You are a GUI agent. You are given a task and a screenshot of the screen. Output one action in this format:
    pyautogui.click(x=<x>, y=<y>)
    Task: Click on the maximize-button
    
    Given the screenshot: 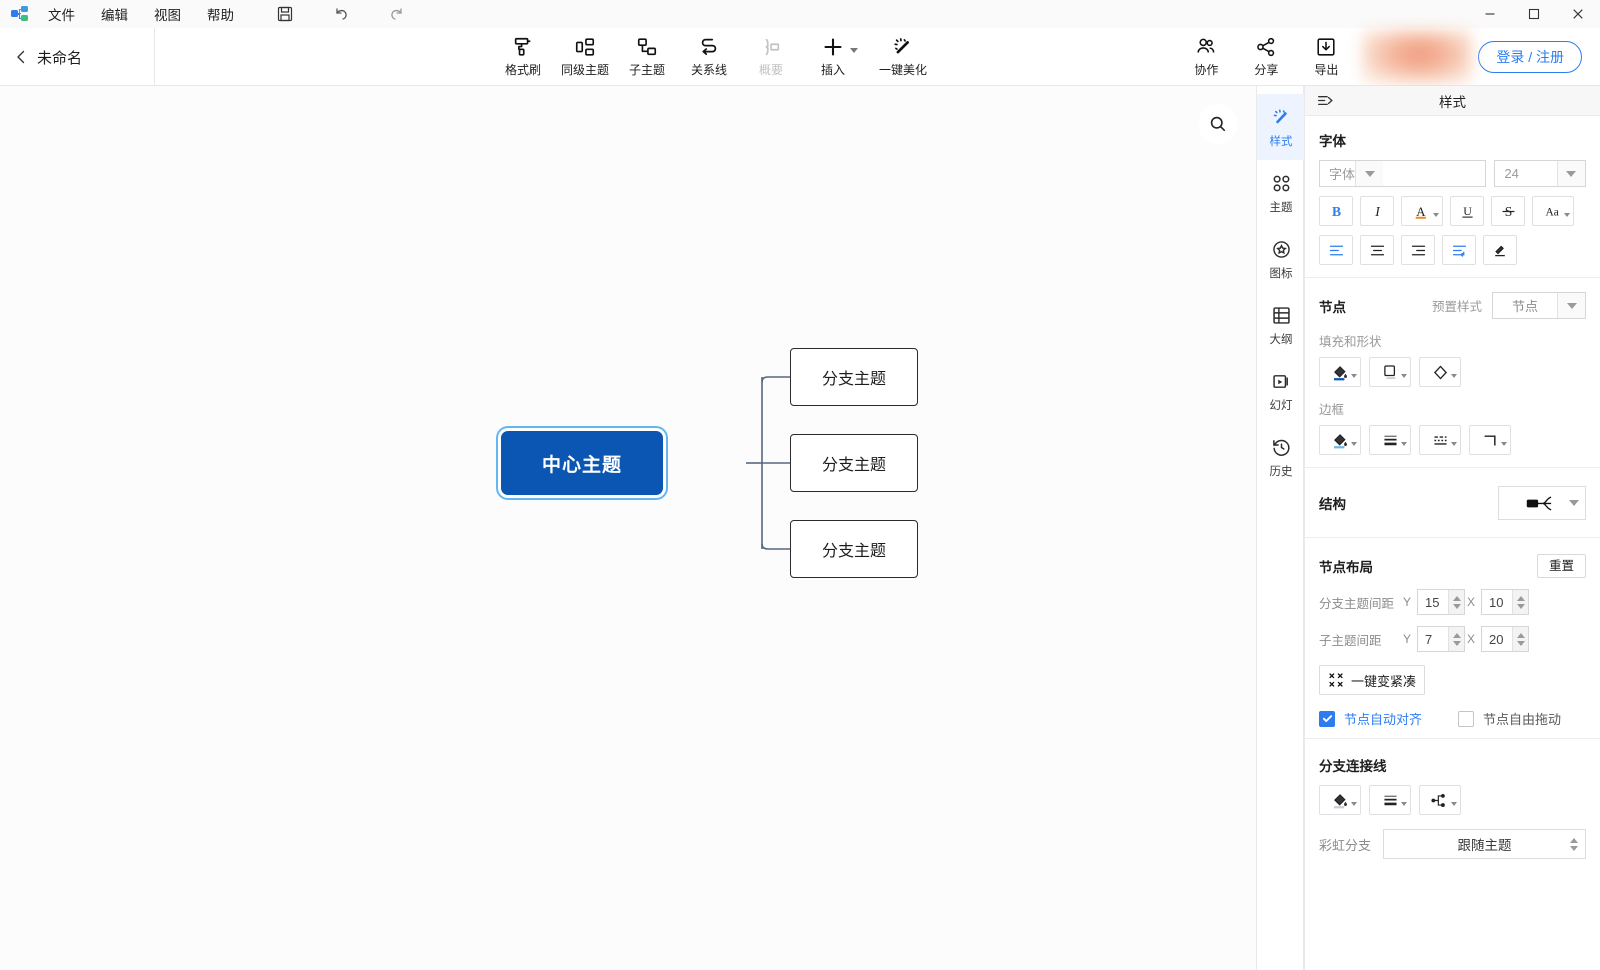 What is the action you would take?
    pyautogui.click(x=1534, y=14)
    